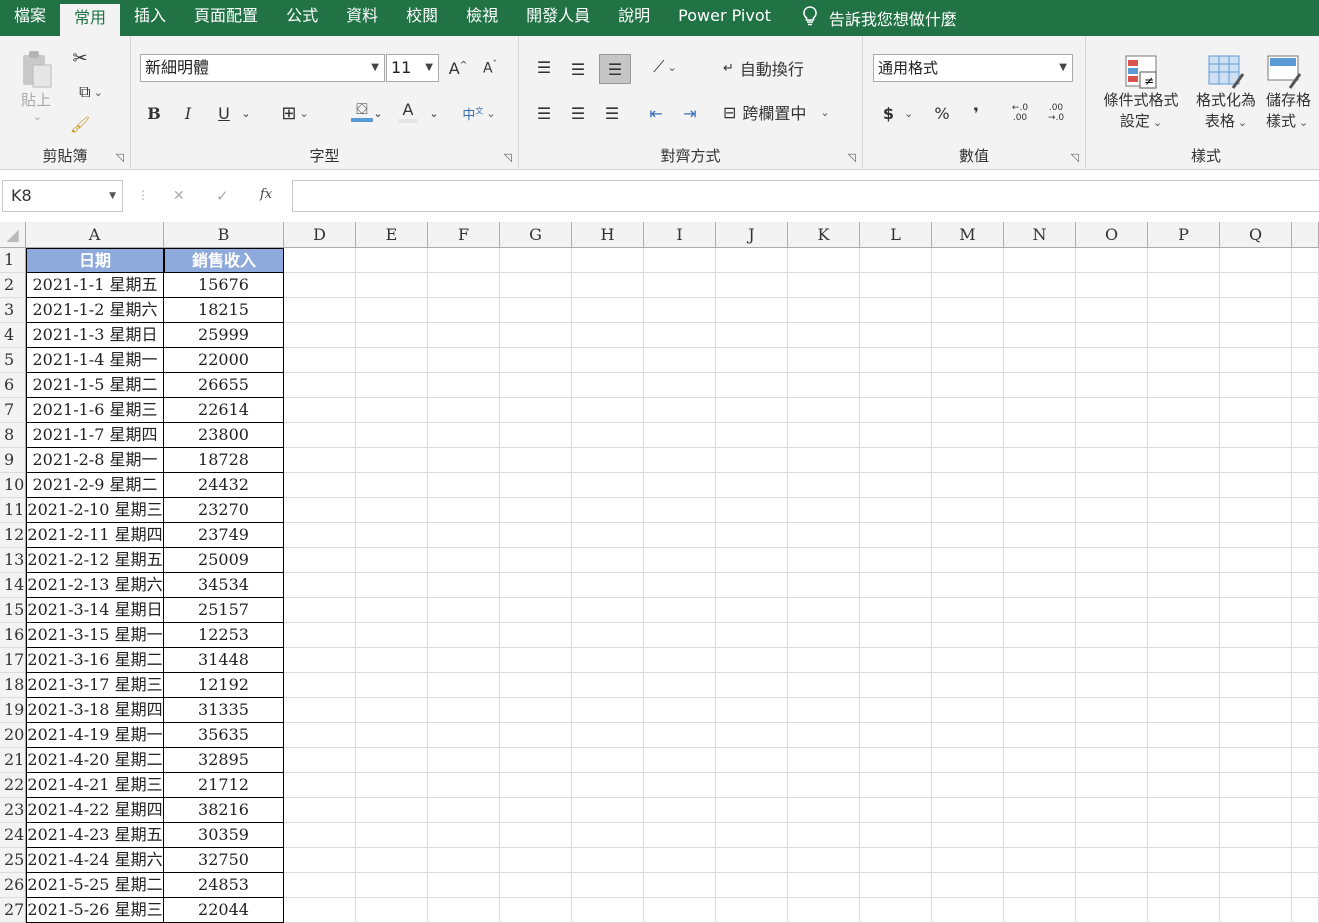  I want to click on row-header-22: 22, so click(13, 785).